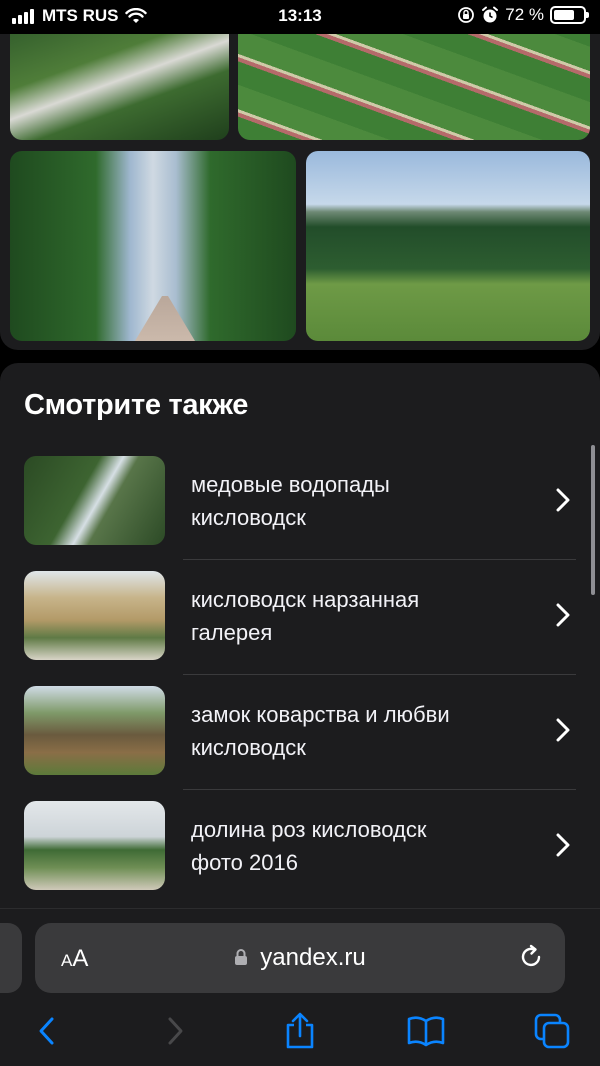  Describe the element at coordinates (305, 615) in the screenshot. I see `suggestion-label: кисловодск нарзанная галерея` at that location.